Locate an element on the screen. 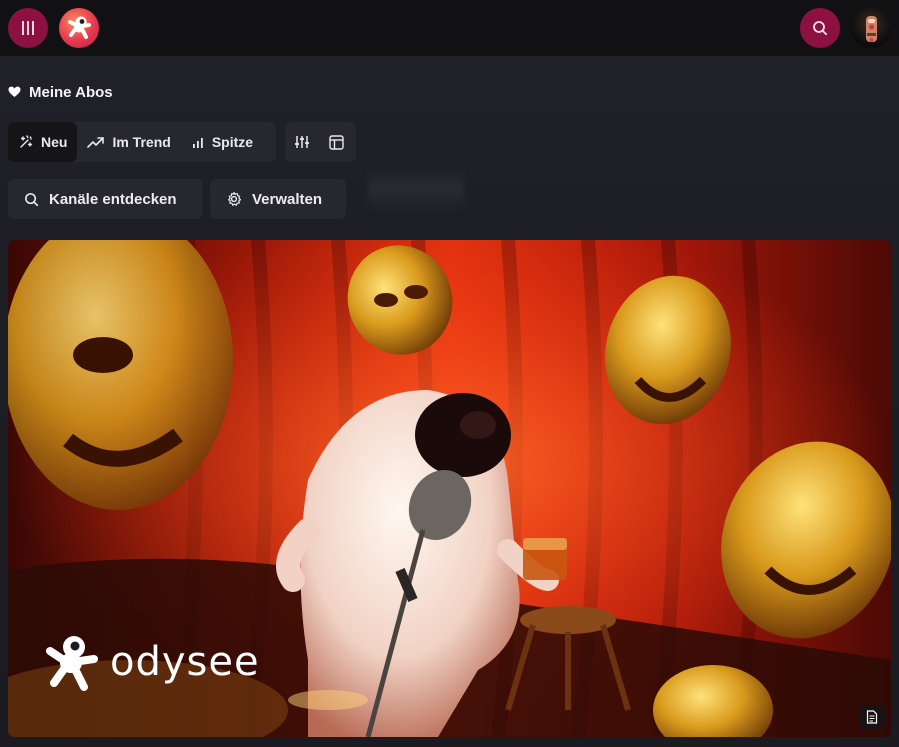 The width and height of the screenshot is (899, 747). sort-tabs: Neu Im Trend Spitze is located at coordinates (142, 142).